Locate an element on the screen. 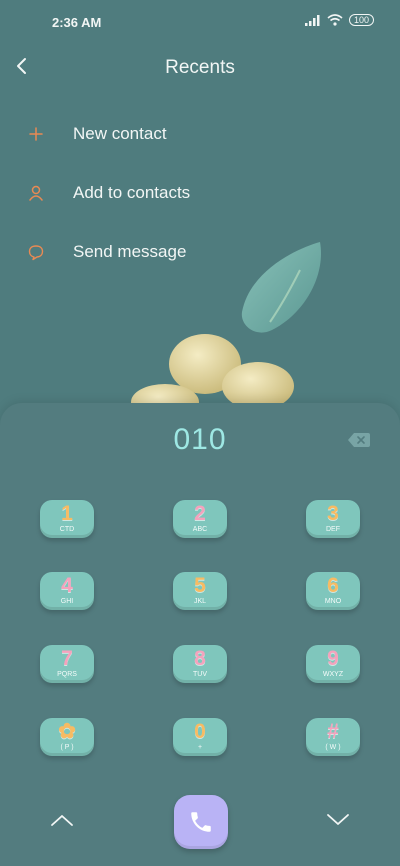  dial-key-6: 6 MNO is located at coordinates (333, 591).